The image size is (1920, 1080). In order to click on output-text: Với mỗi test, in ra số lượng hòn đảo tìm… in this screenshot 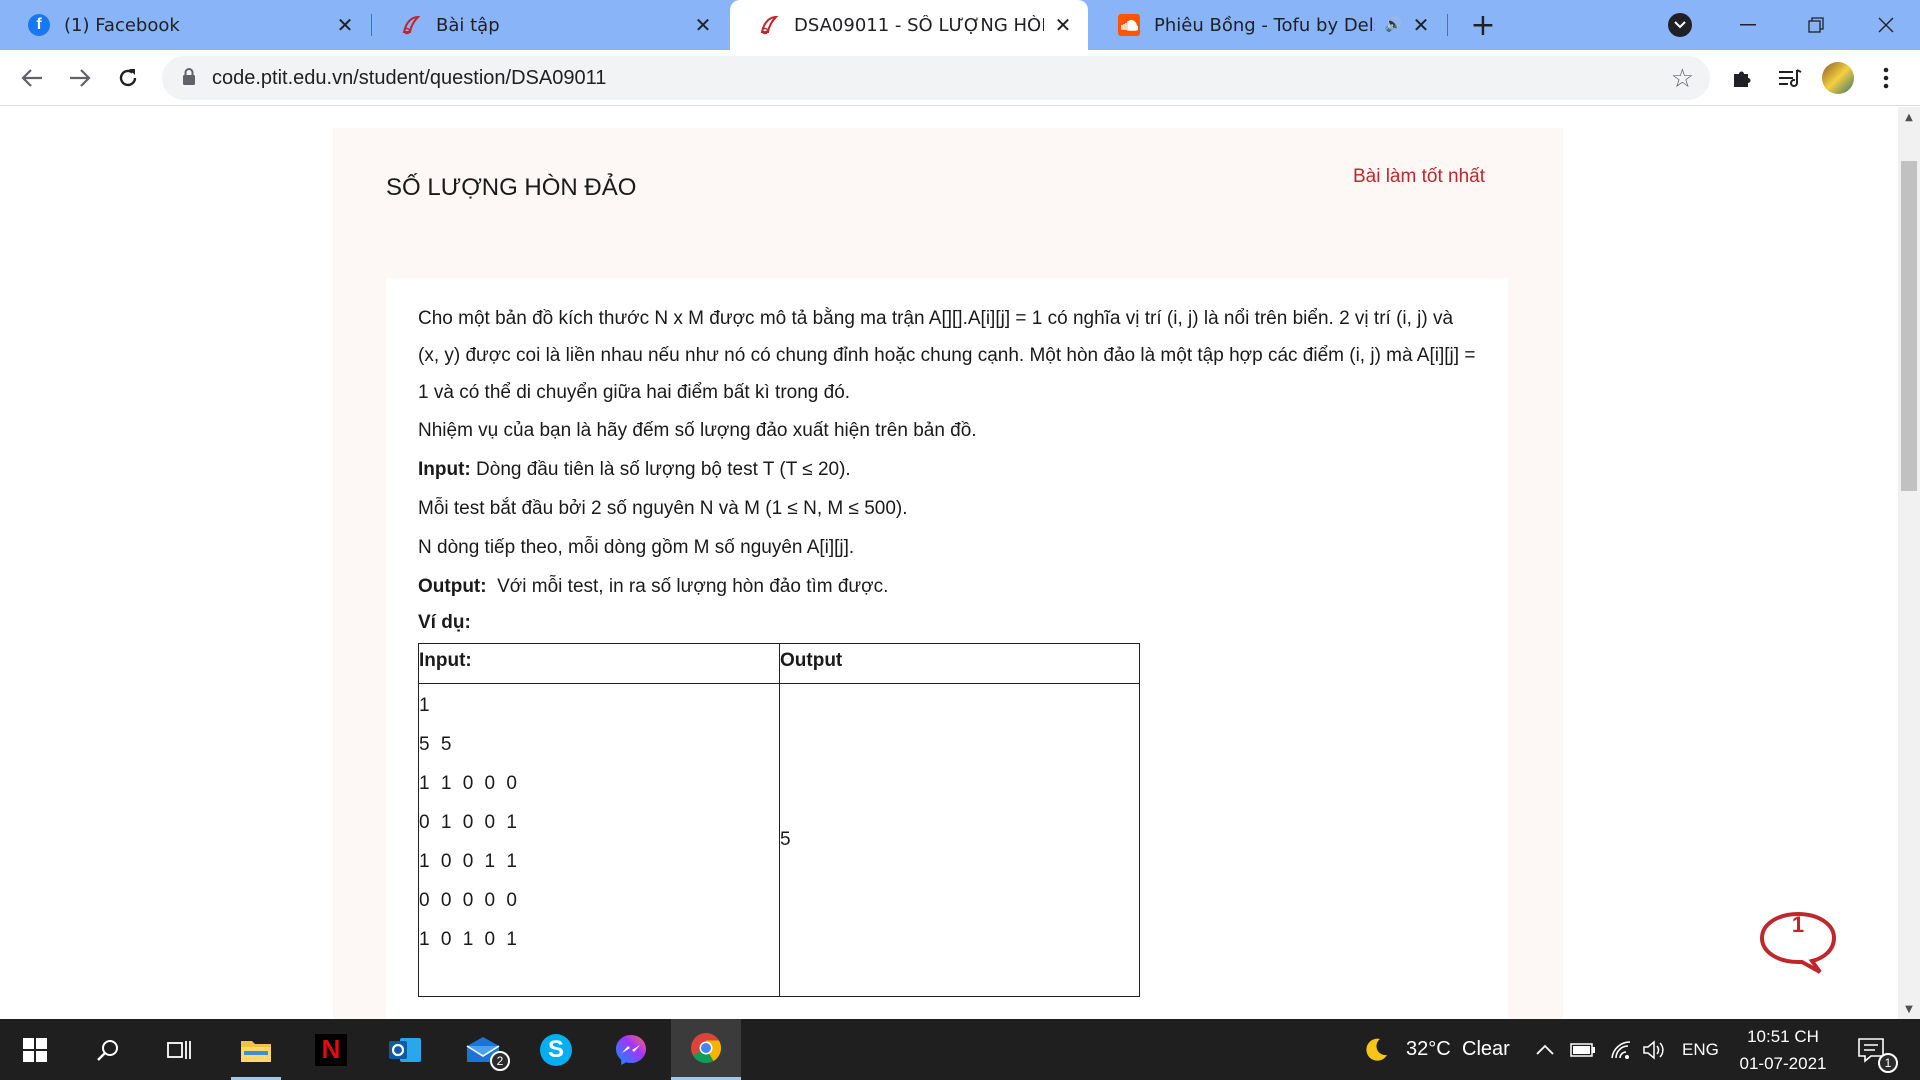, I will do `click(687, 586)`.